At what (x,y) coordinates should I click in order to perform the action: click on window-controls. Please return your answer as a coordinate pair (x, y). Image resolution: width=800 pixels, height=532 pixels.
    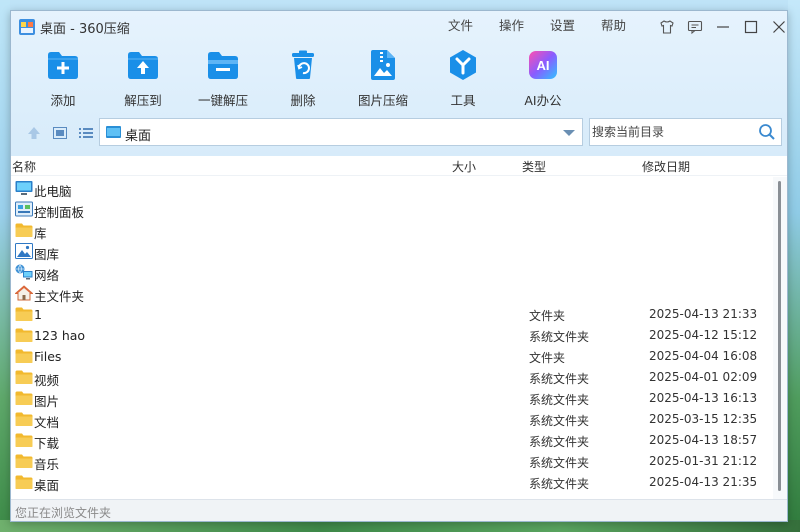
    Looking at the image, I should click on (720, 27).